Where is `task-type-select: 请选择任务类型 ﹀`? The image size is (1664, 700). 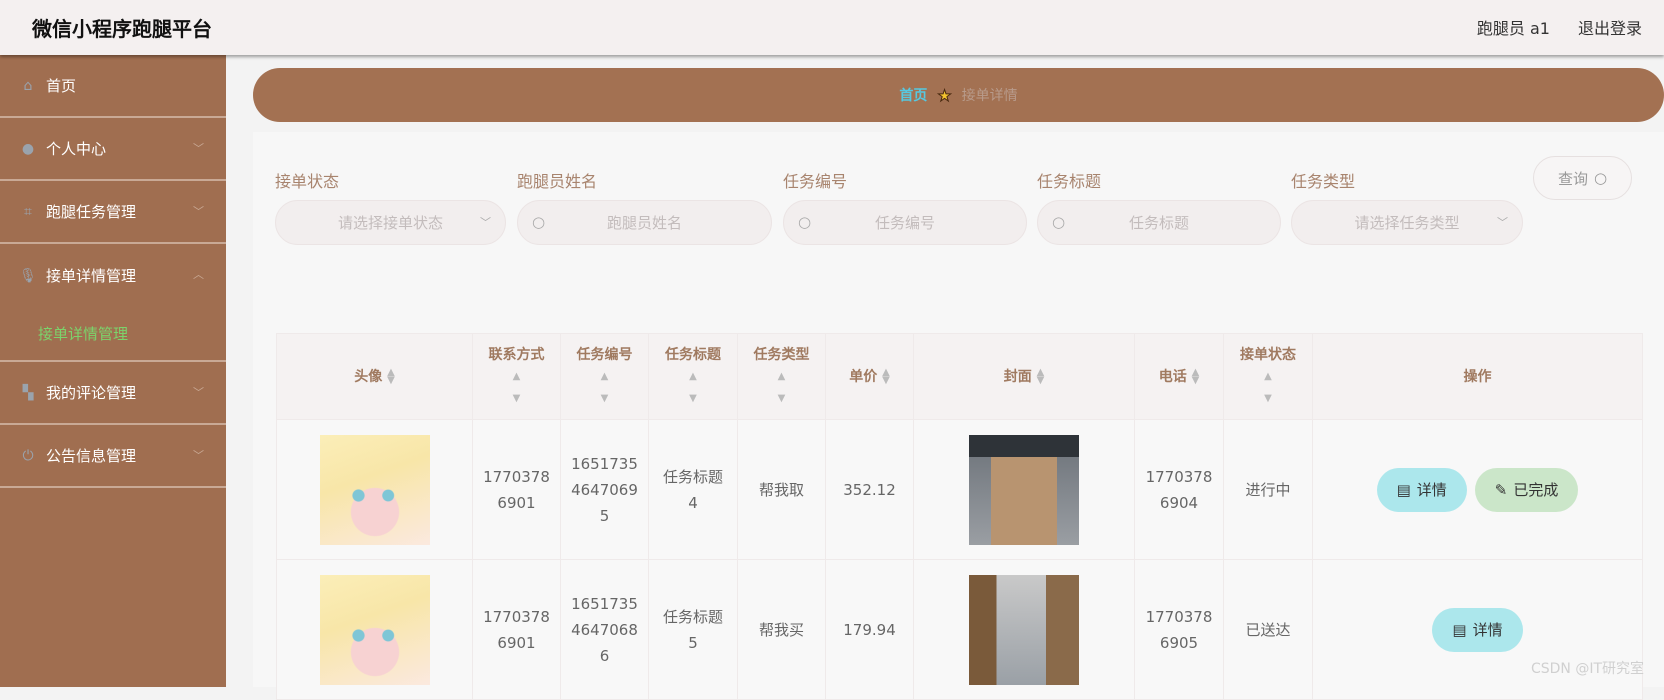
task-type-select: 请选择任务类型 ﹀ is located at coordinates (1407, 222).